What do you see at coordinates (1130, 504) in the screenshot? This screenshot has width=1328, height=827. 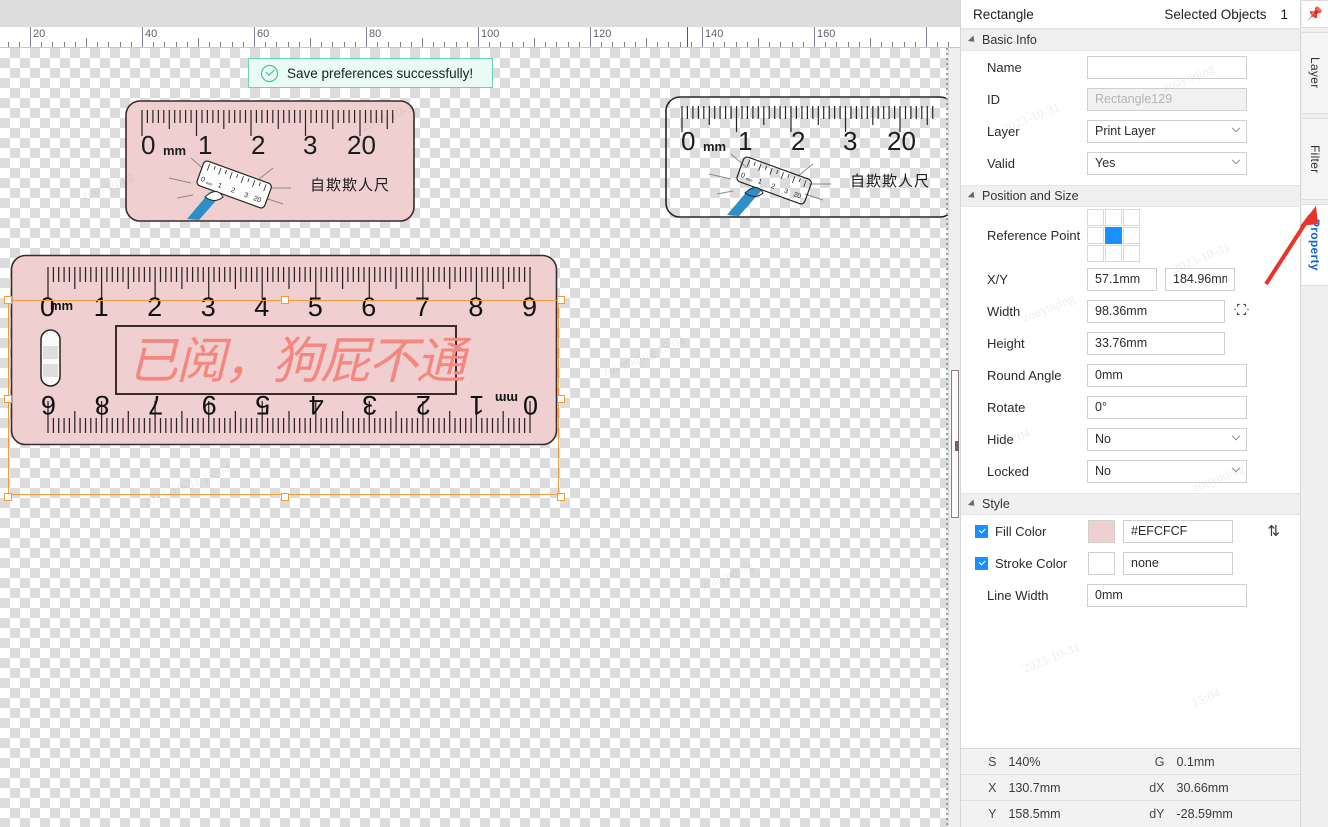 I see `section-header-style: Style` at bounding box center [1130, 504].